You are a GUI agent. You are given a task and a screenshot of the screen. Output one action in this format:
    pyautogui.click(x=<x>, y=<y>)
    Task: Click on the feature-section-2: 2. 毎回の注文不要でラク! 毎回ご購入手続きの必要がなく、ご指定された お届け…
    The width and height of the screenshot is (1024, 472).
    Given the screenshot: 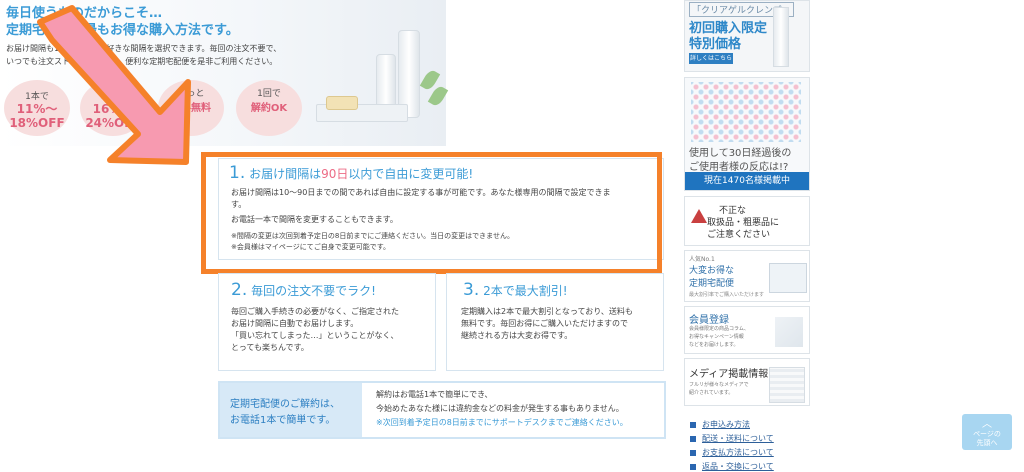 What is the action you would take?
    pyautogui.click(x=327, y=322)
    